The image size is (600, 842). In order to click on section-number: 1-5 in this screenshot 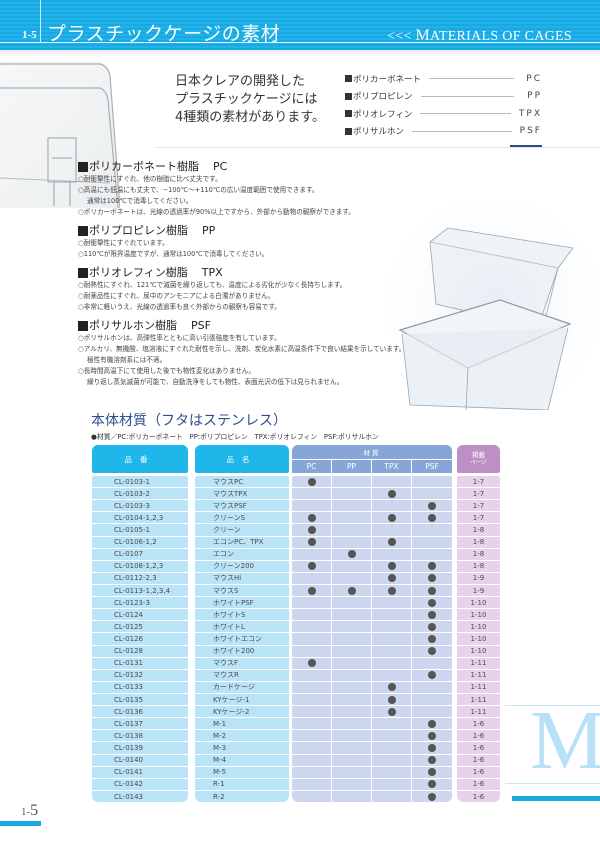, I will do `click(29, 35)`.